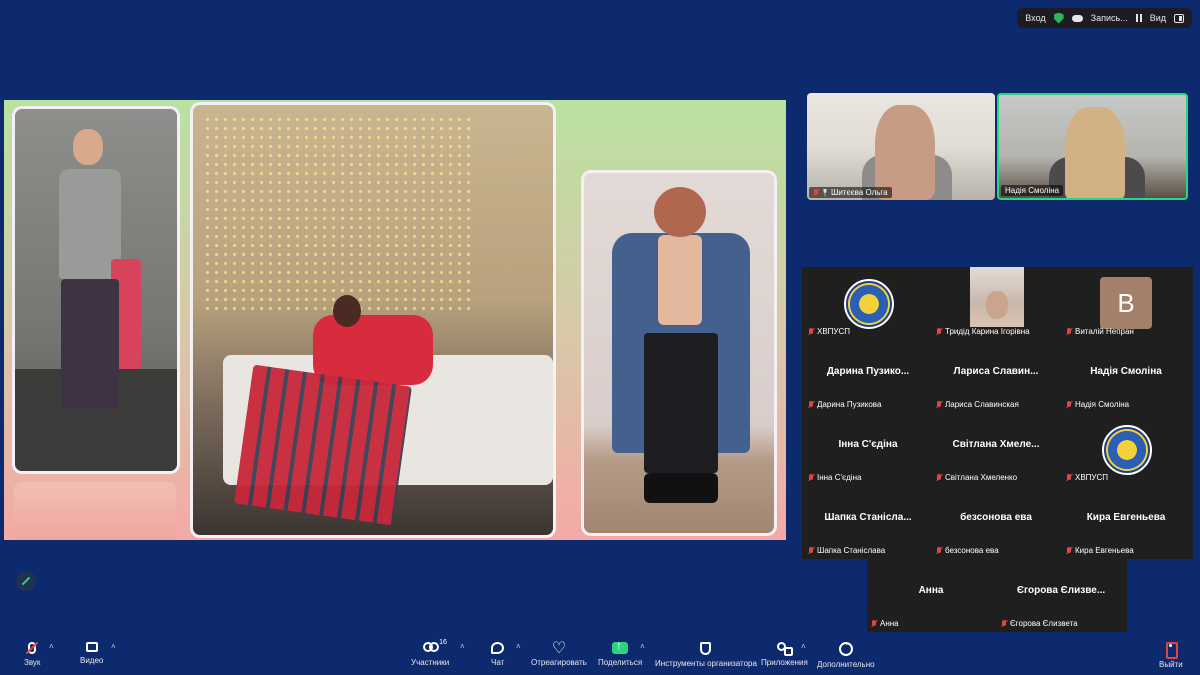 This screenshot has height=675, width=1200. I want to click on gallery-cell: Анна Анна, so click(931, 595).